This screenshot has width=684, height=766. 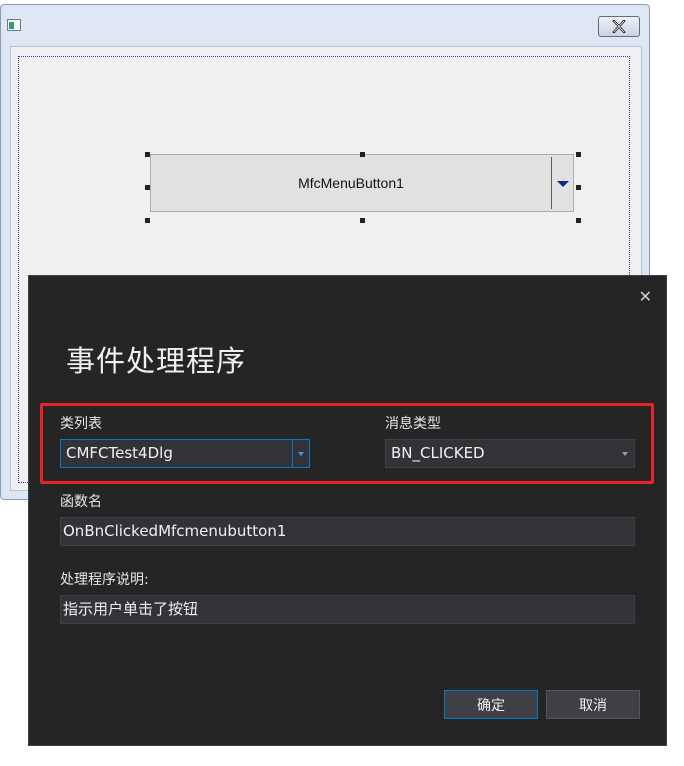 I want to click on close-icon: ✕, so click(x=645, y=297).